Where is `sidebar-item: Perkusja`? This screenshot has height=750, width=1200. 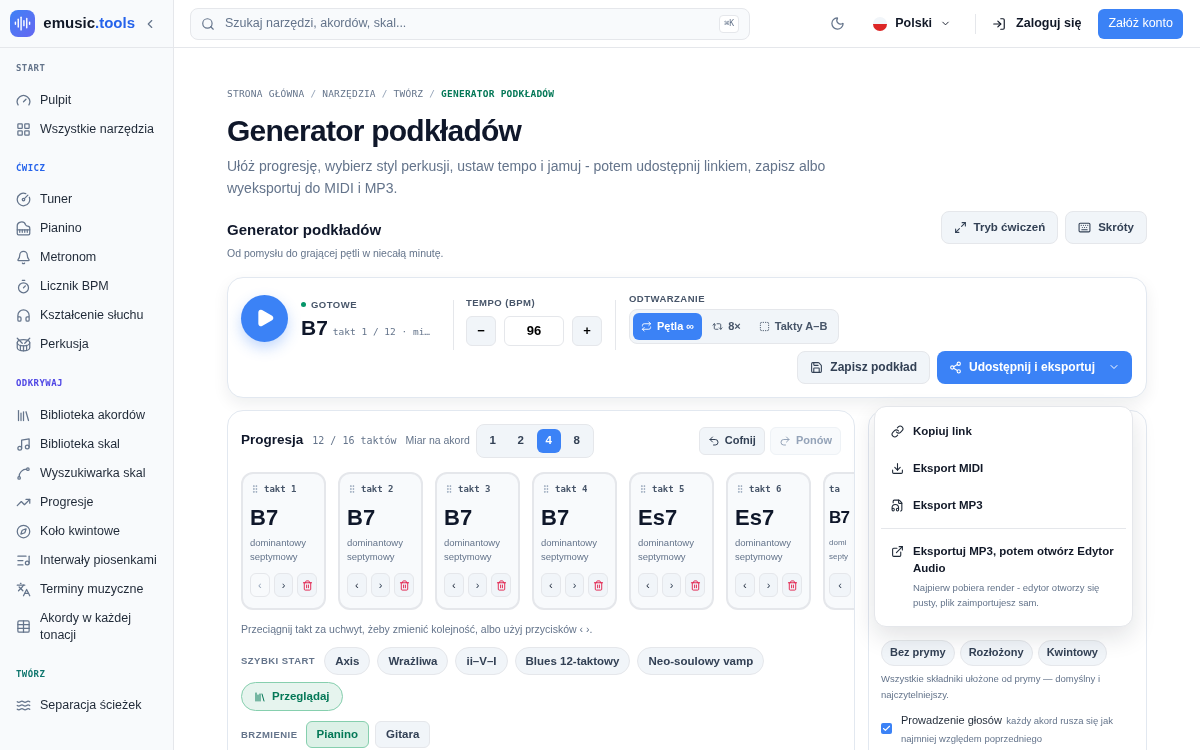
sidebar-item: Perkusja is located at coordinates (86, 344).